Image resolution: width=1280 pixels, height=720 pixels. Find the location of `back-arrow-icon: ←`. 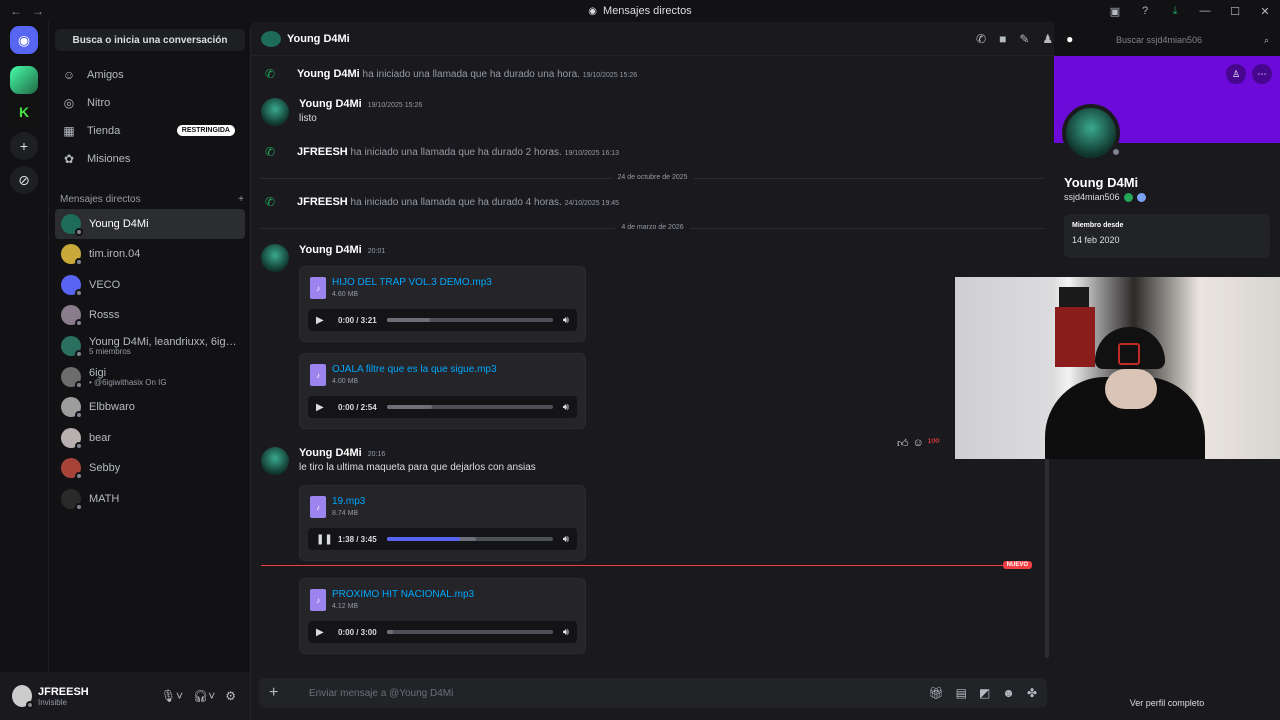

back-arrow-icon: ← is located at coordinates (16, 11).